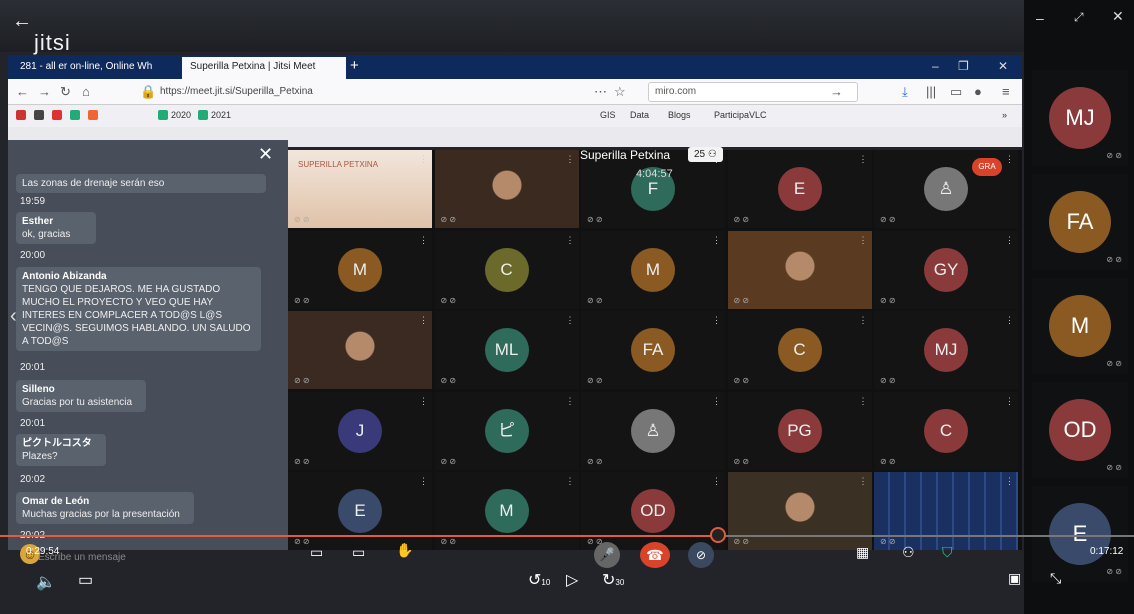 This screenshot has height=614, width=1134. I want to click on screen-share-icon: ▭, so click(358, 552).